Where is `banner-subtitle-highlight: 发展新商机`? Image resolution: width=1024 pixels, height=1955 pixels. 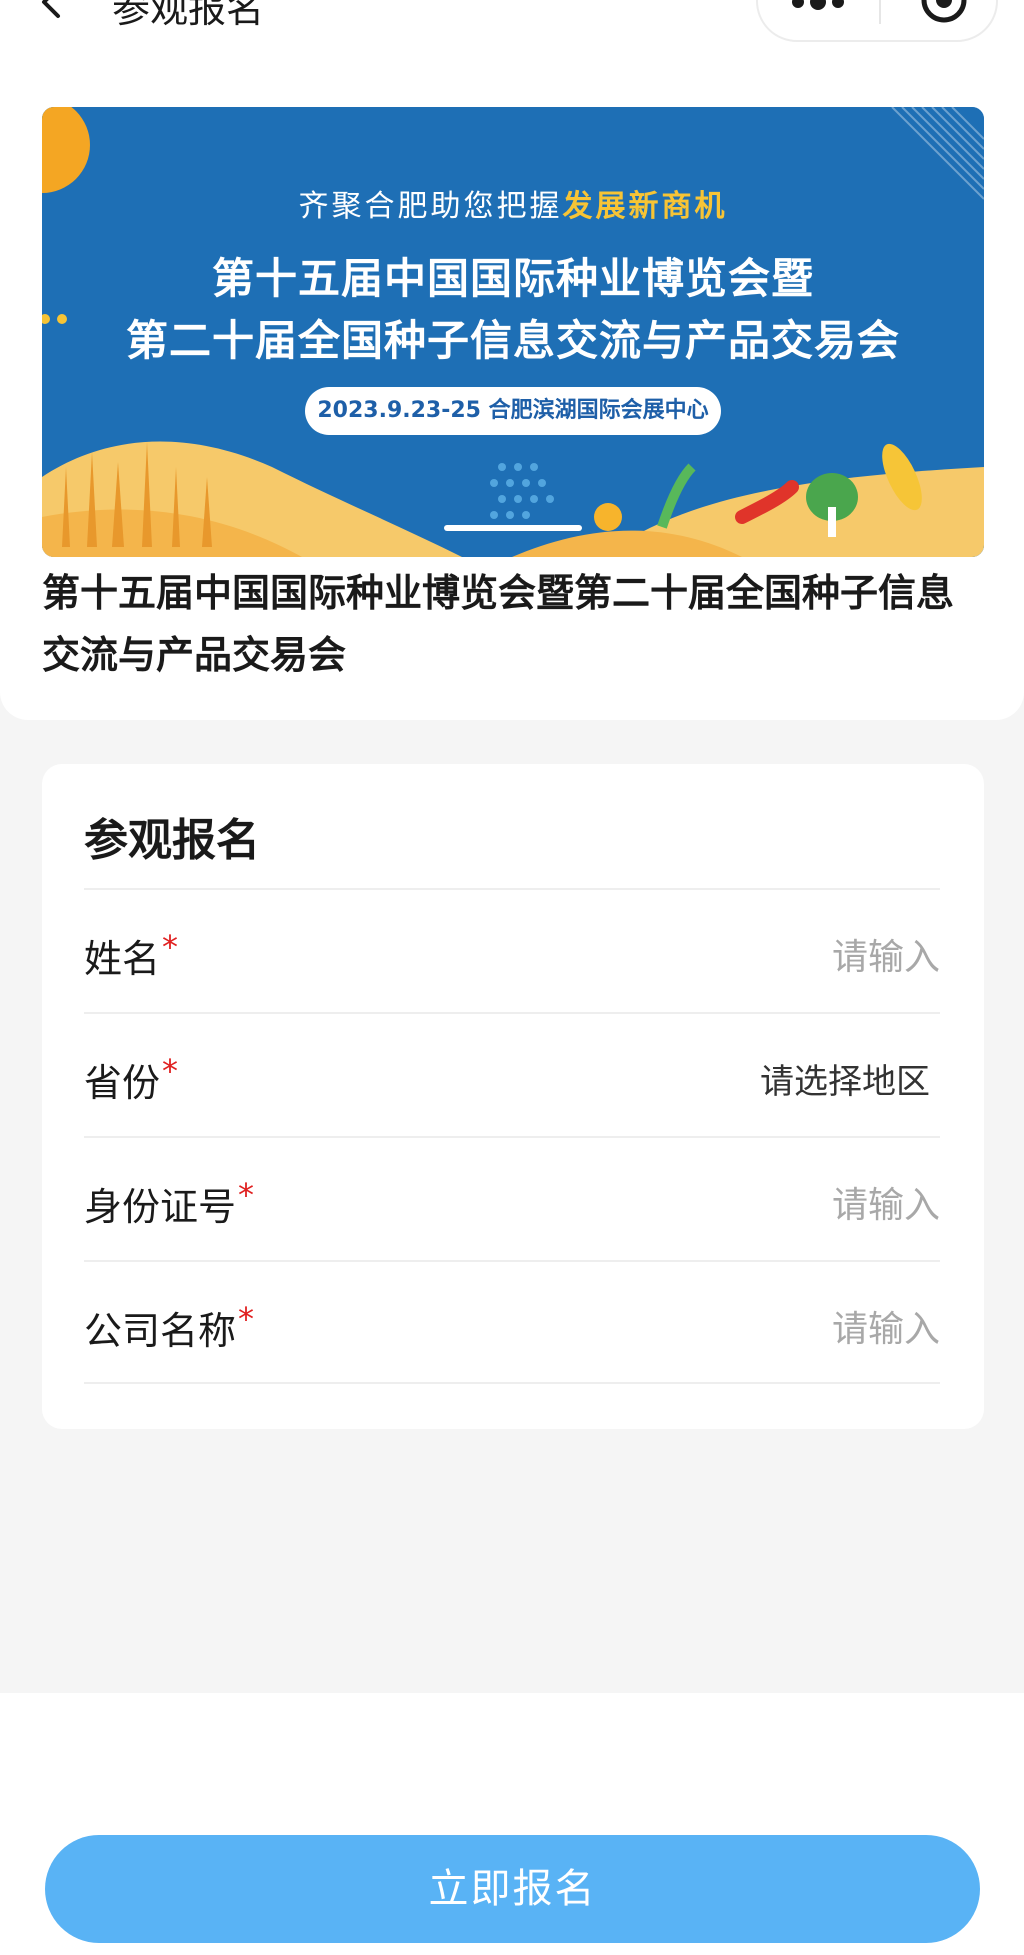 banner-subtitle-highlight: 发展新商机 is located at coordinates (645, 206).